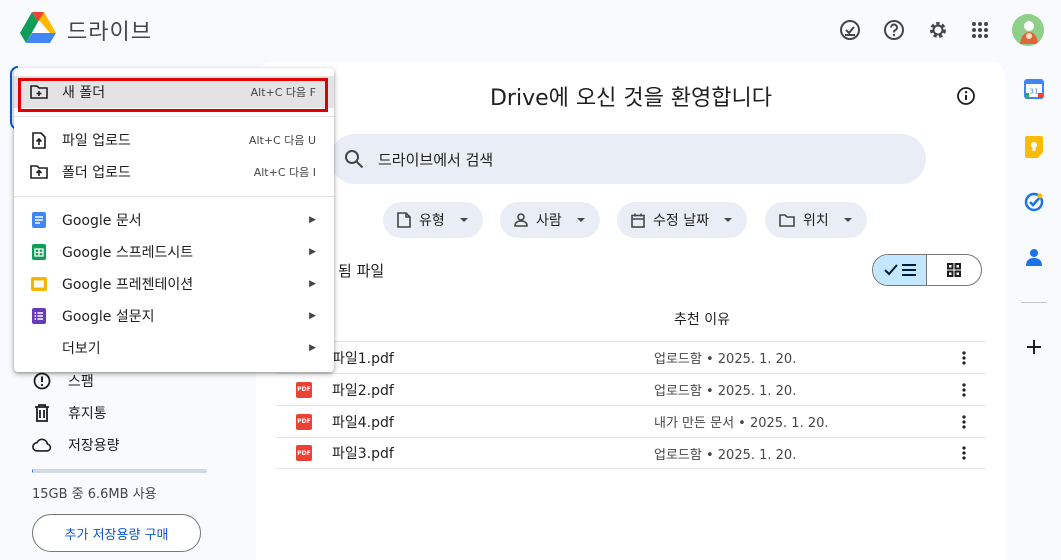 The height and width of the screenshot is (560, 1061). What do you see at coordinates (1028, 30) in the screenshot?
I see `avatar` at bounding box center [1028, 30].